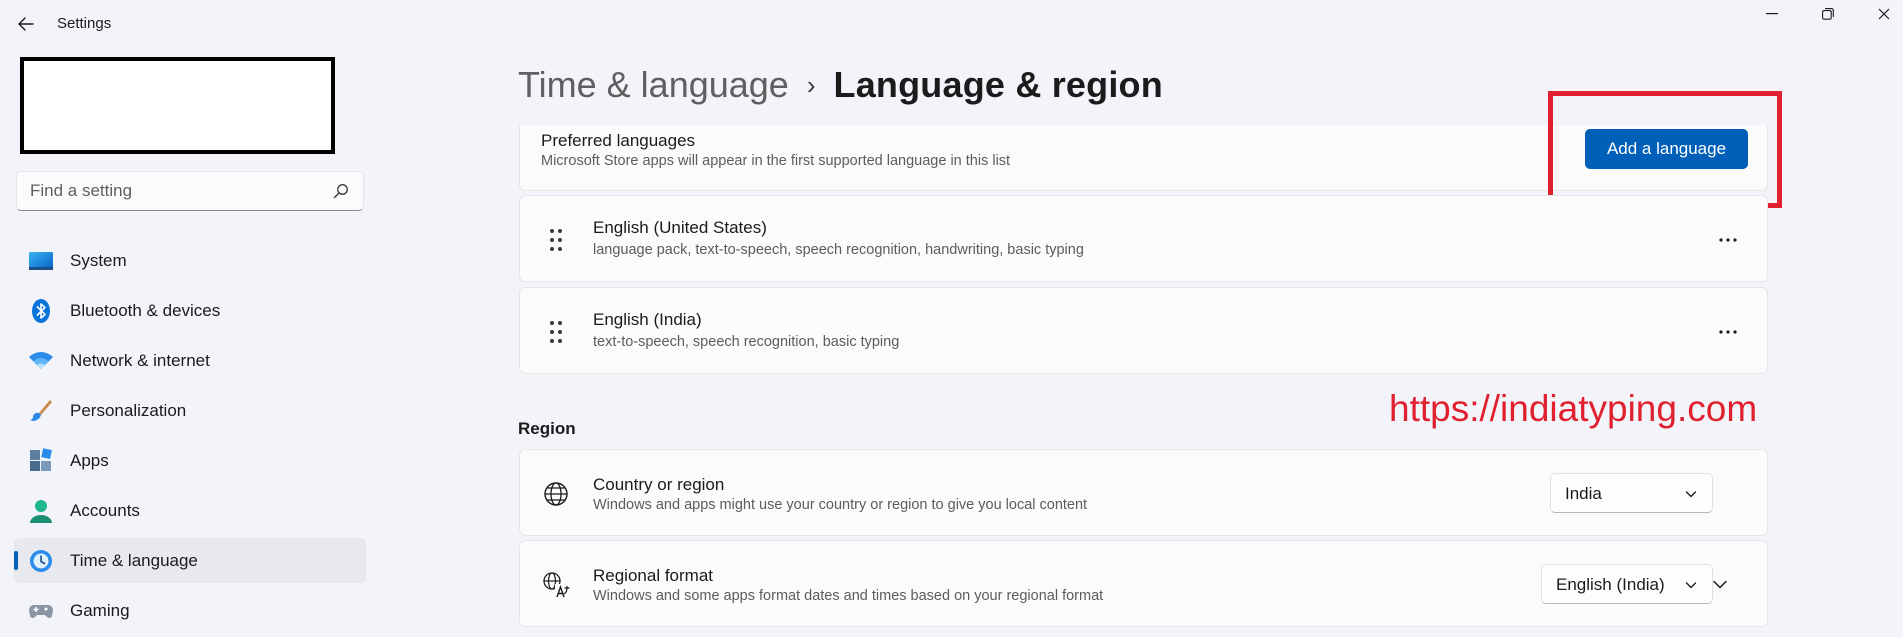  I want to click on minimize-icon, so click(1772, 14).